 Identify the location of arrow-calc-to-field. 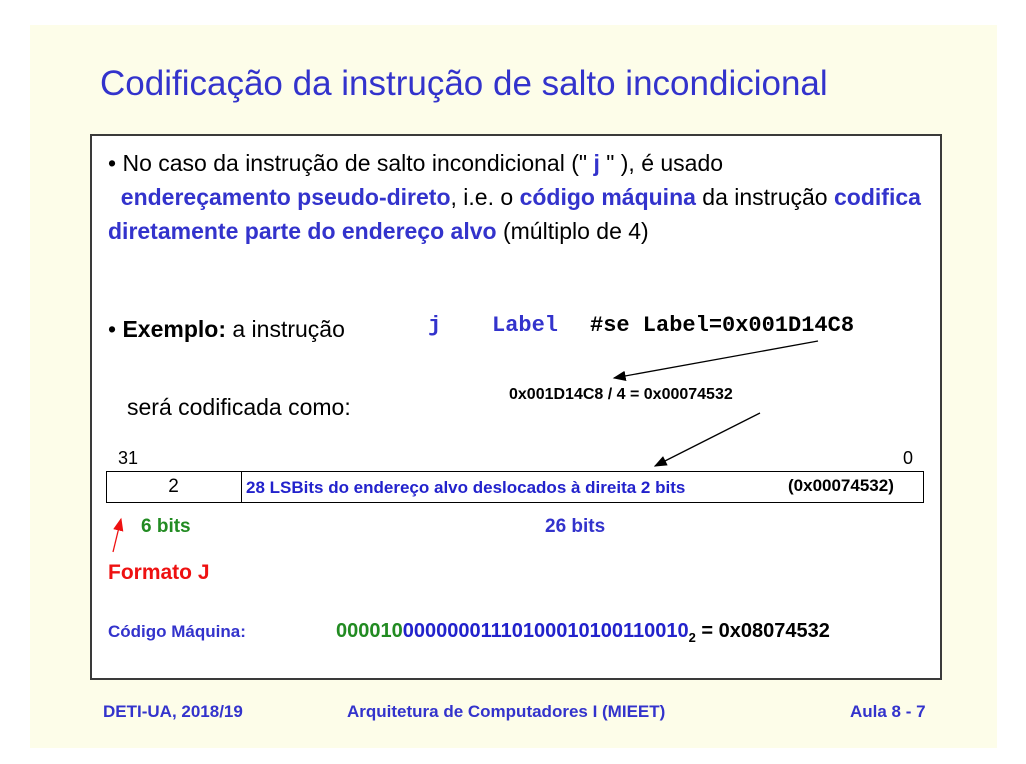
(707, 439).